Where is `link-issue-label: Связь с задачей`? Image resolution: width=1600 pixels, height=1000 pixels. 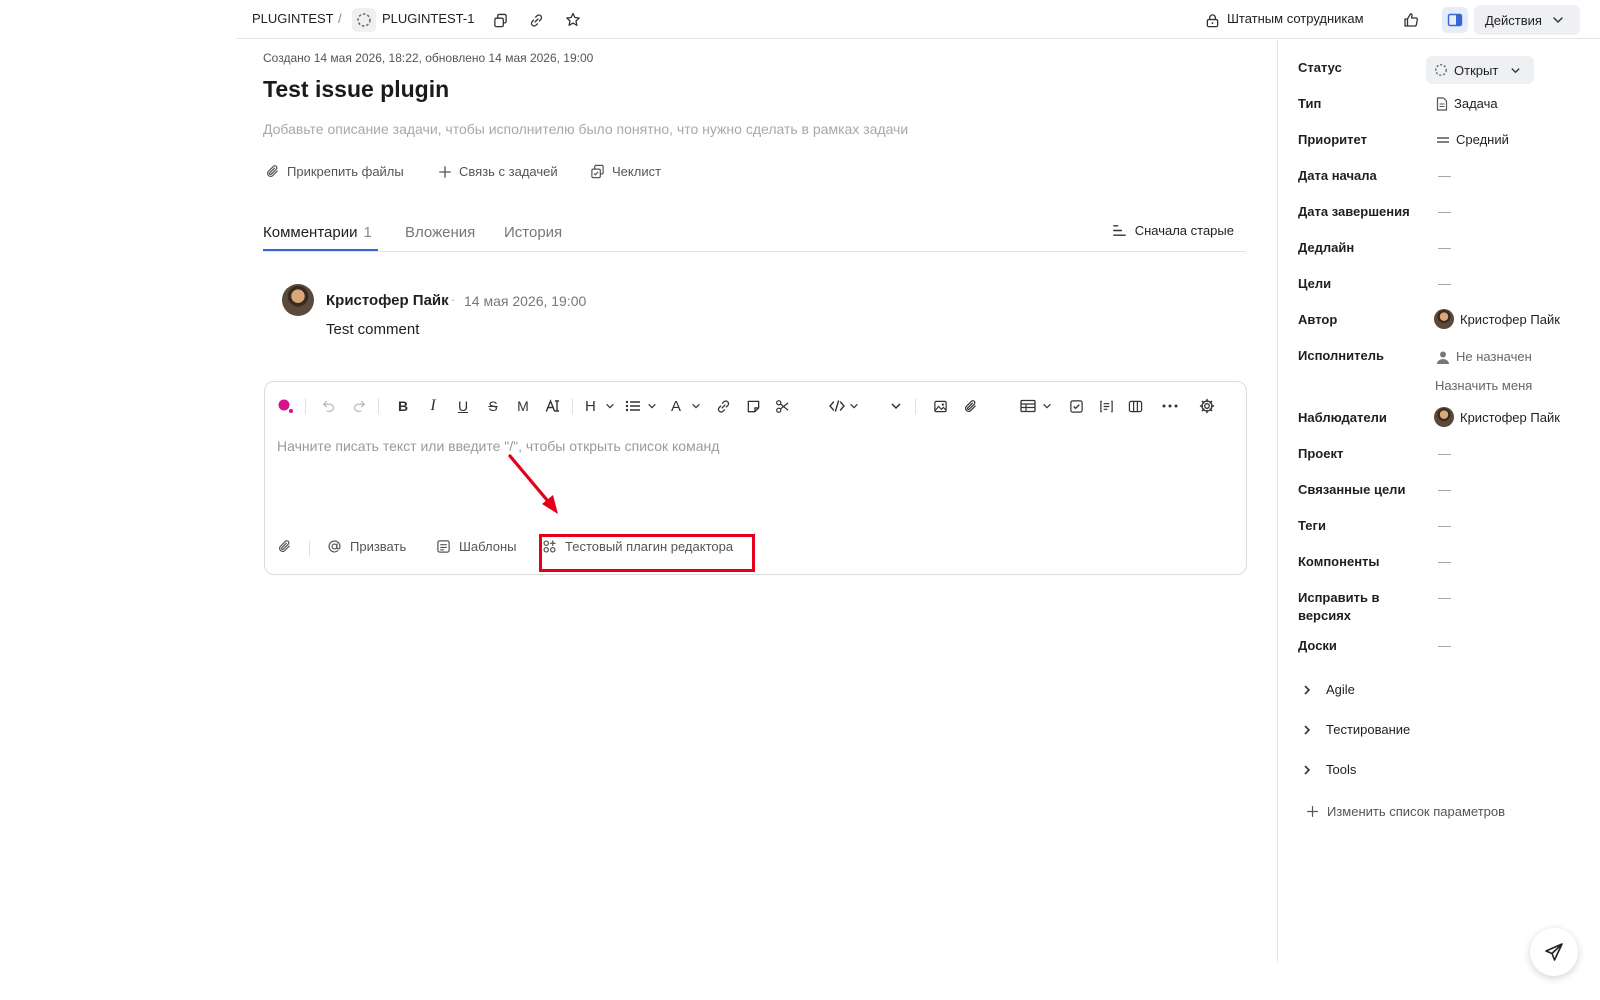
link-issue-label: Связь с задачей is located at coordinates (508, 171).